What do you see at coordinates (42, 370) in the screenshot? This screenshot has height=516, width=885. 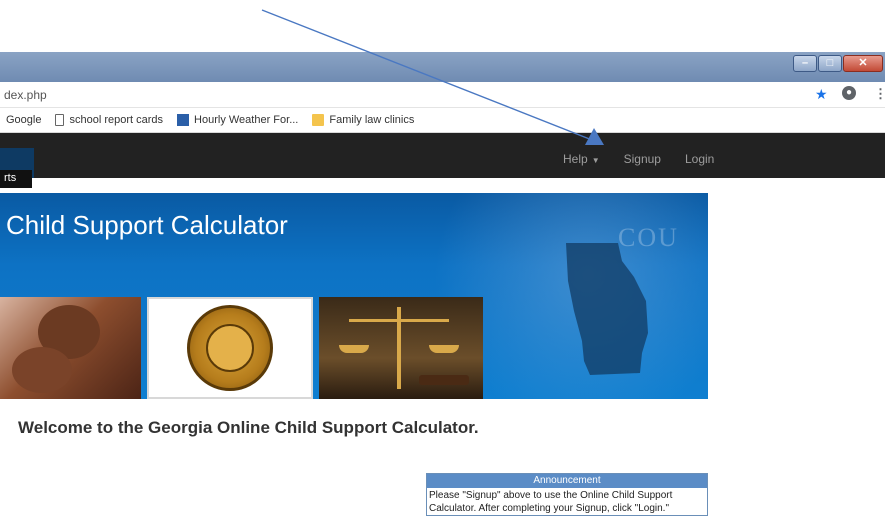 I see `child-figure` at bounding box center [42, 370].